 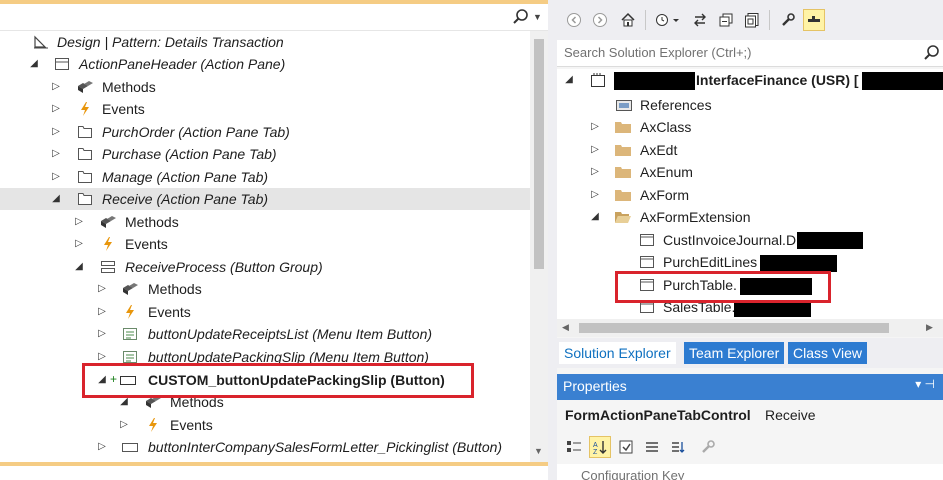 I want to click on sort-icon, so click(x=678, y=447).